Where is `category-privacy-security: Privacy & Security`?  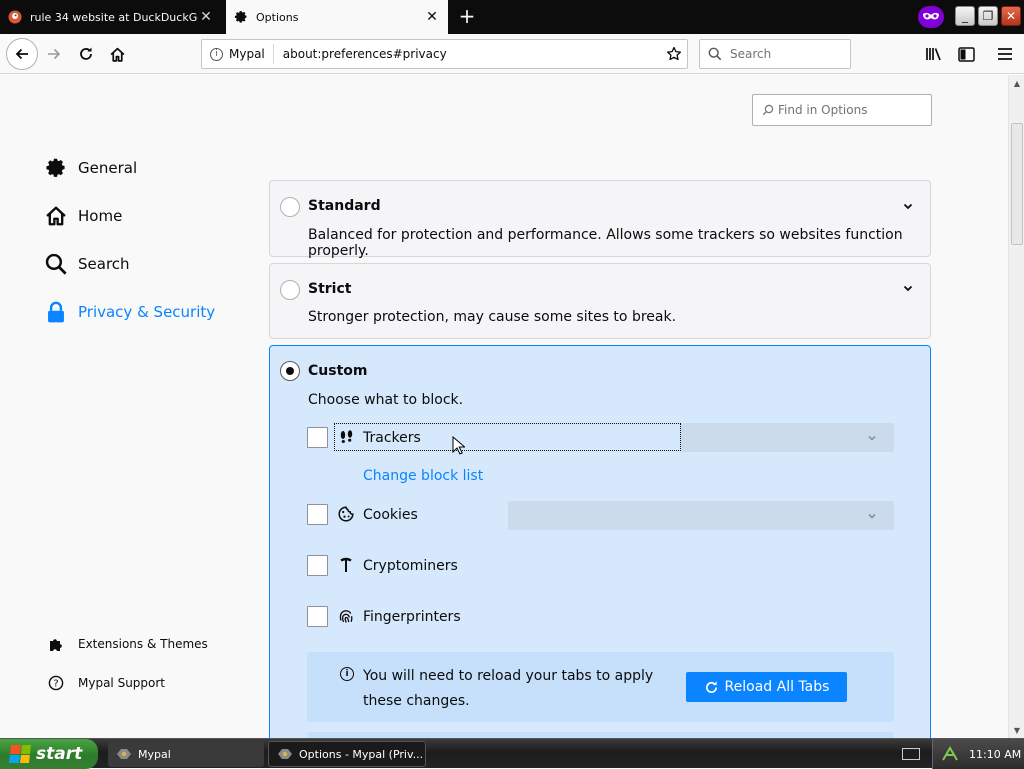
category-privacy-security: Privacy & Security is located at coordinates (129, 312).